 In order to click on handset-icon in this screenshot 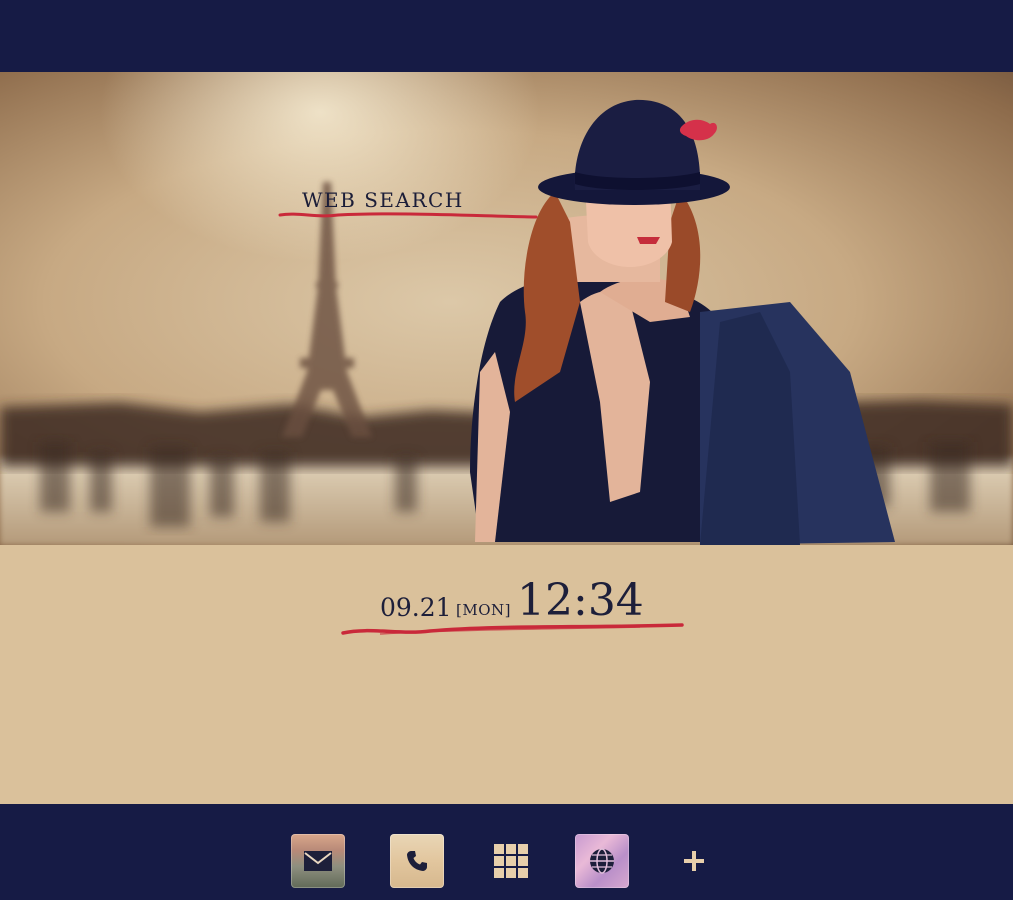, I will do `click(417, 861)`.